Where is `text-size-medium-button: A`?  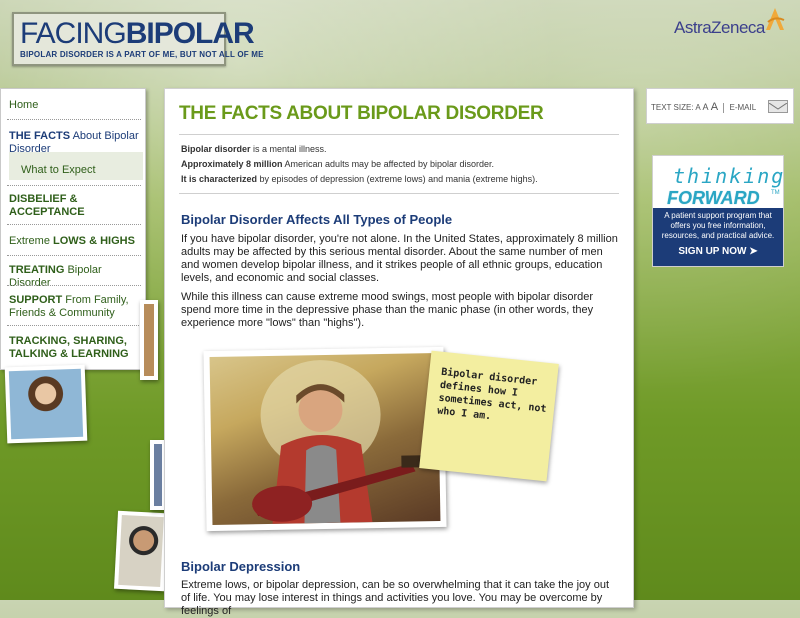
text-size-medium-button: A is located at coordinates (705, 107).